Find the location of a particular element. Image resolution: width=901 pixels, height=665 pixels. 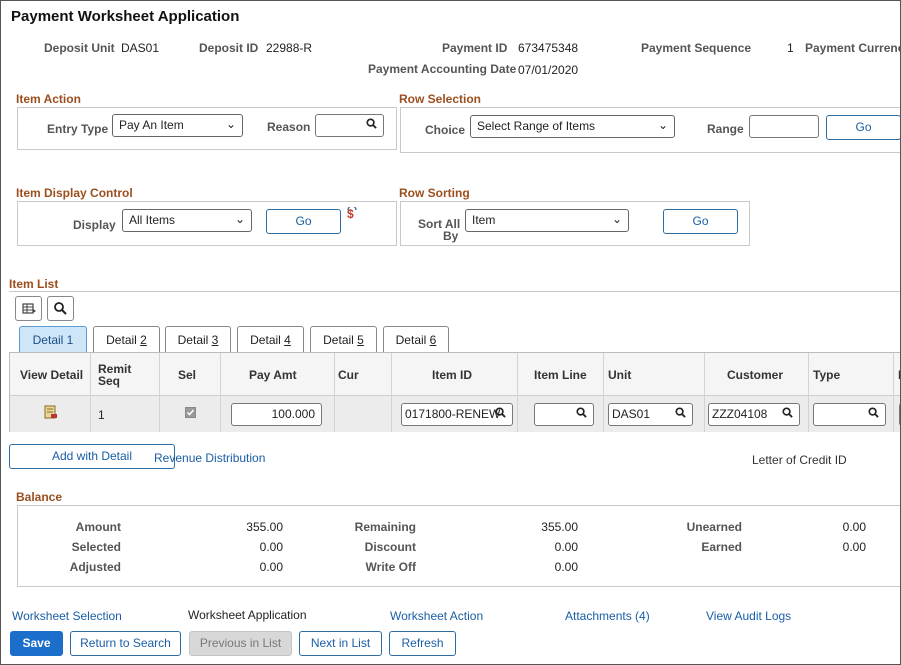

deposit-unit-label: Deposit Unit is located at coordinates (79, 48).